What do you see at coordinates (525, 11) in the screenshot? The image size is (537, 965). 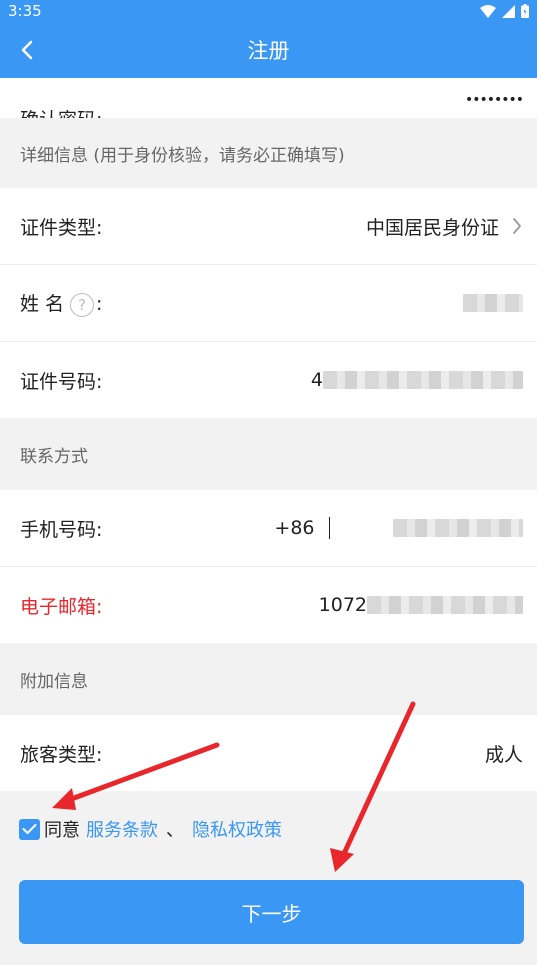 I see `battery-icon` at bounding box center [525, 11].